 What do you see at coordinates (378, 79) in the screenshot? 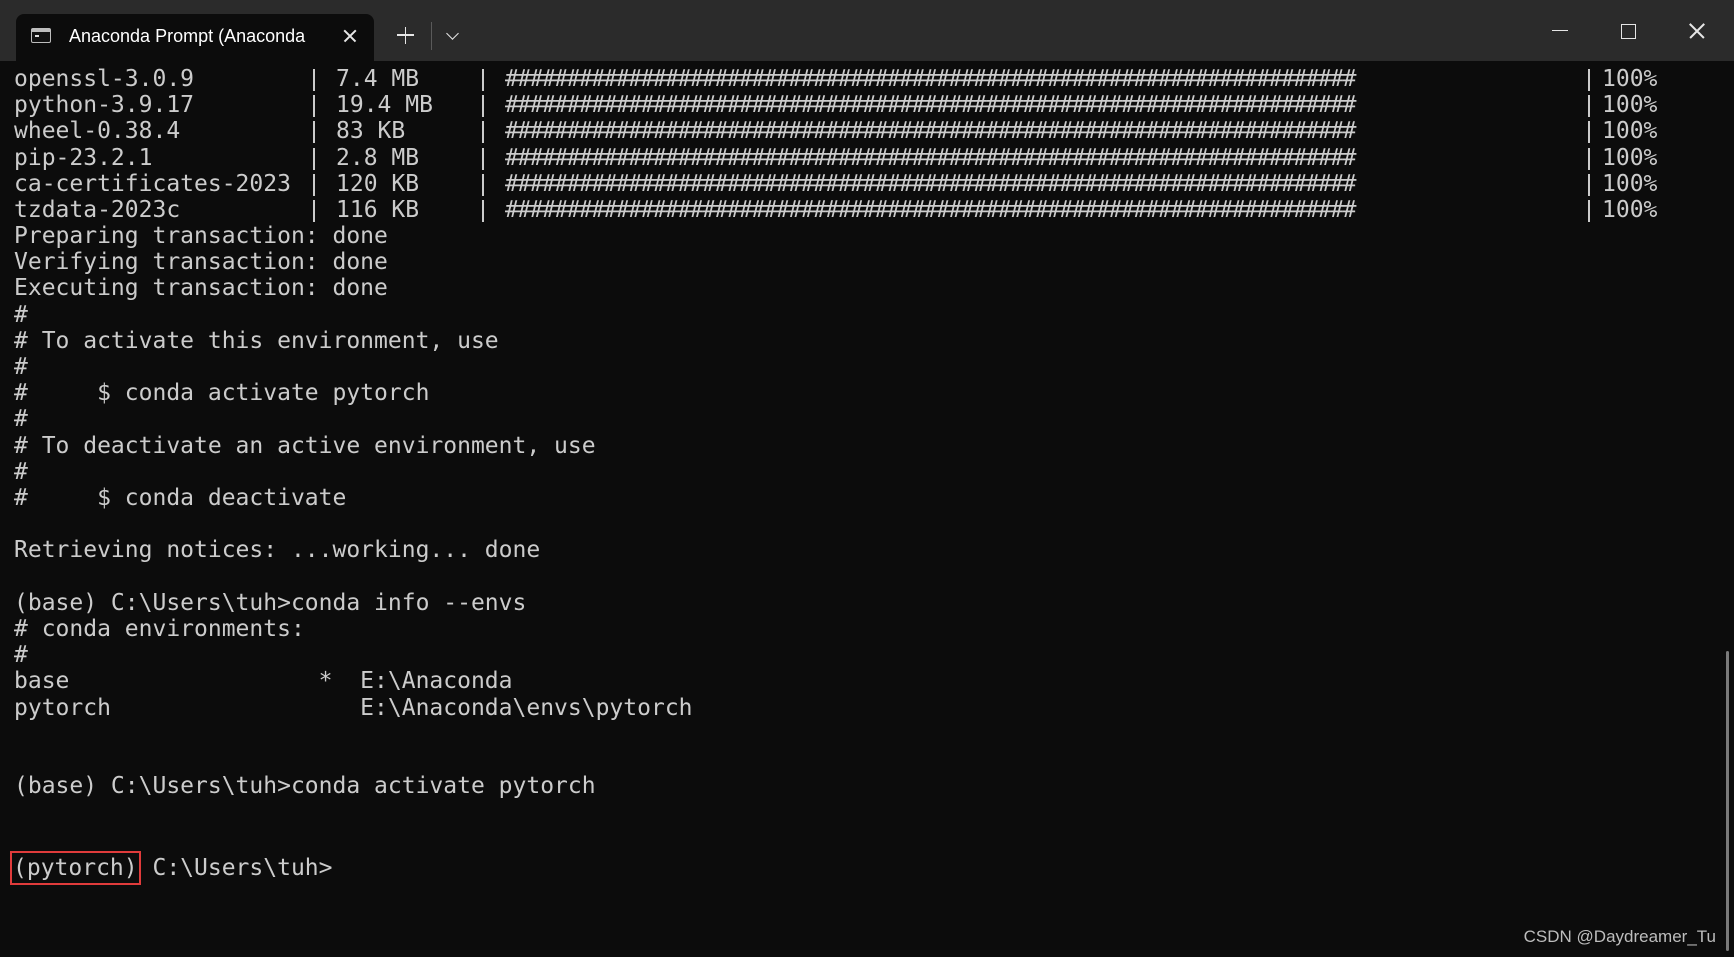
I see `package-size: 7.4 MB` at bounding box center [378, 79].